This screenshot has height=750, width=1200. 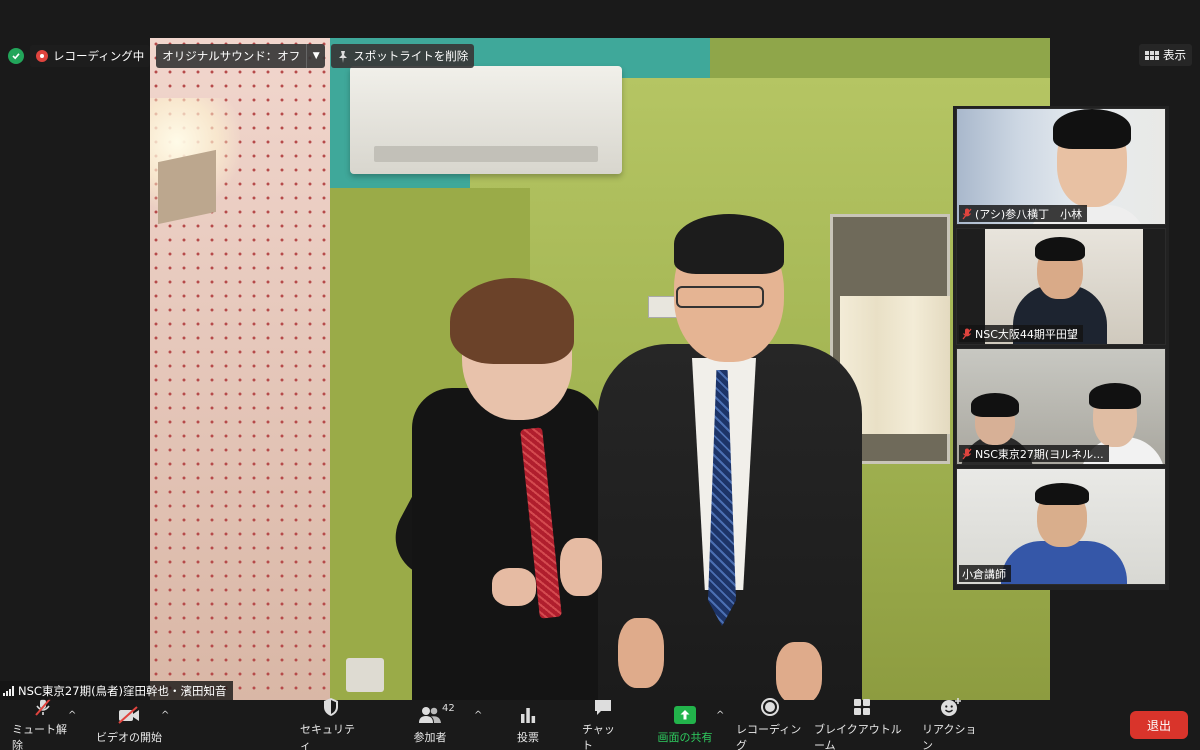 I want to click on share-options-chevron-icon: ^, so click(x=720, y=715).